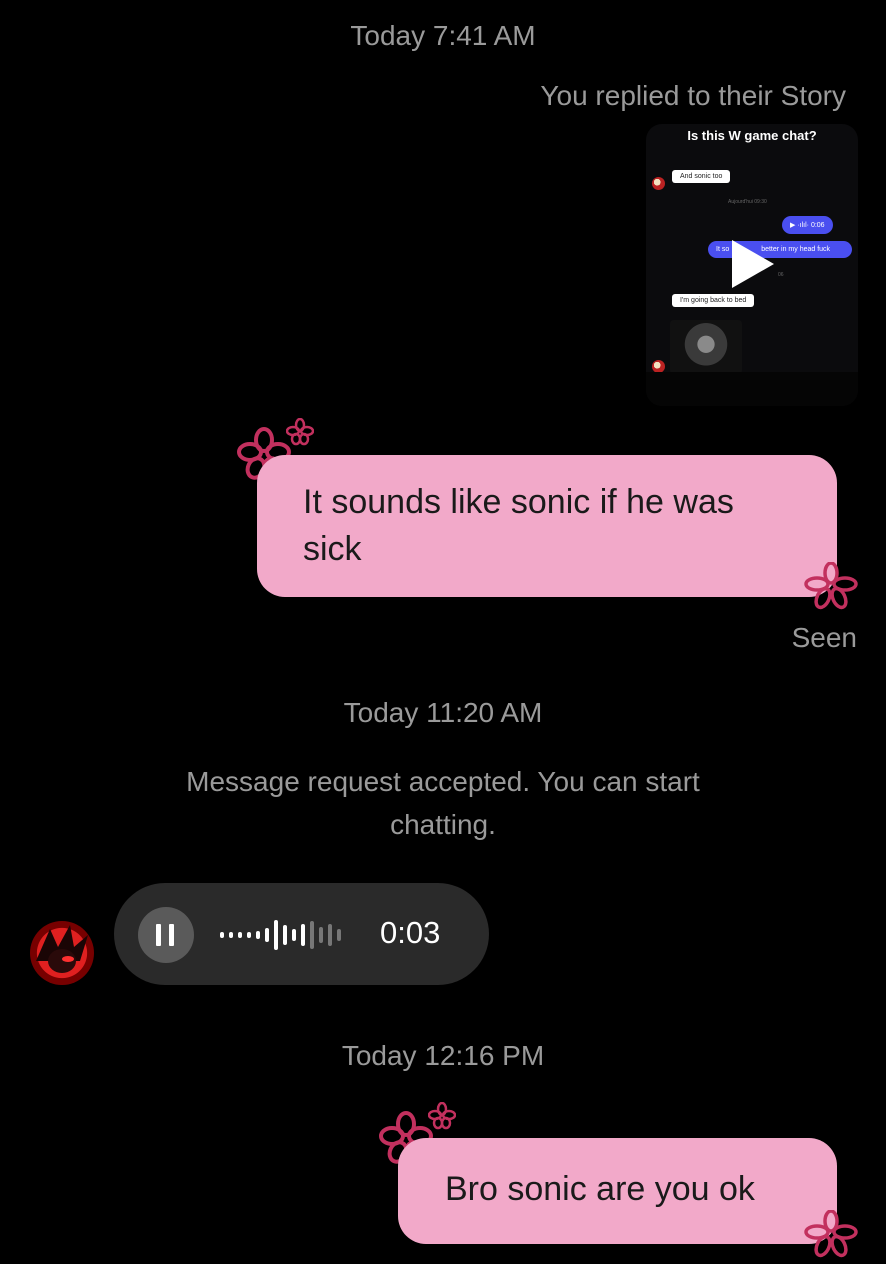 The height and width of the screenshot is (1264, 886). I want to click on story-preview-play-small-icon: ▶ ·ılıl·, so click(799, 225).